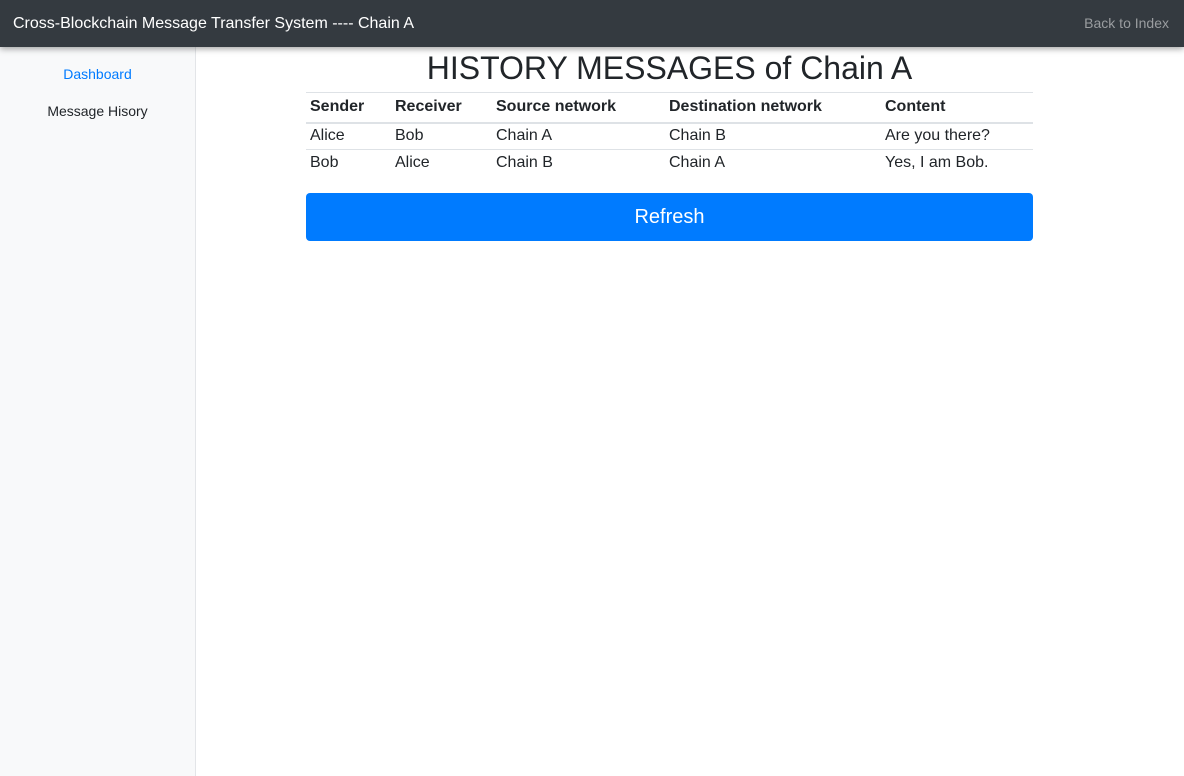 This screenshot has height=776, width=1184. I want to click on cell-sender: Bob, so click(348, 163).